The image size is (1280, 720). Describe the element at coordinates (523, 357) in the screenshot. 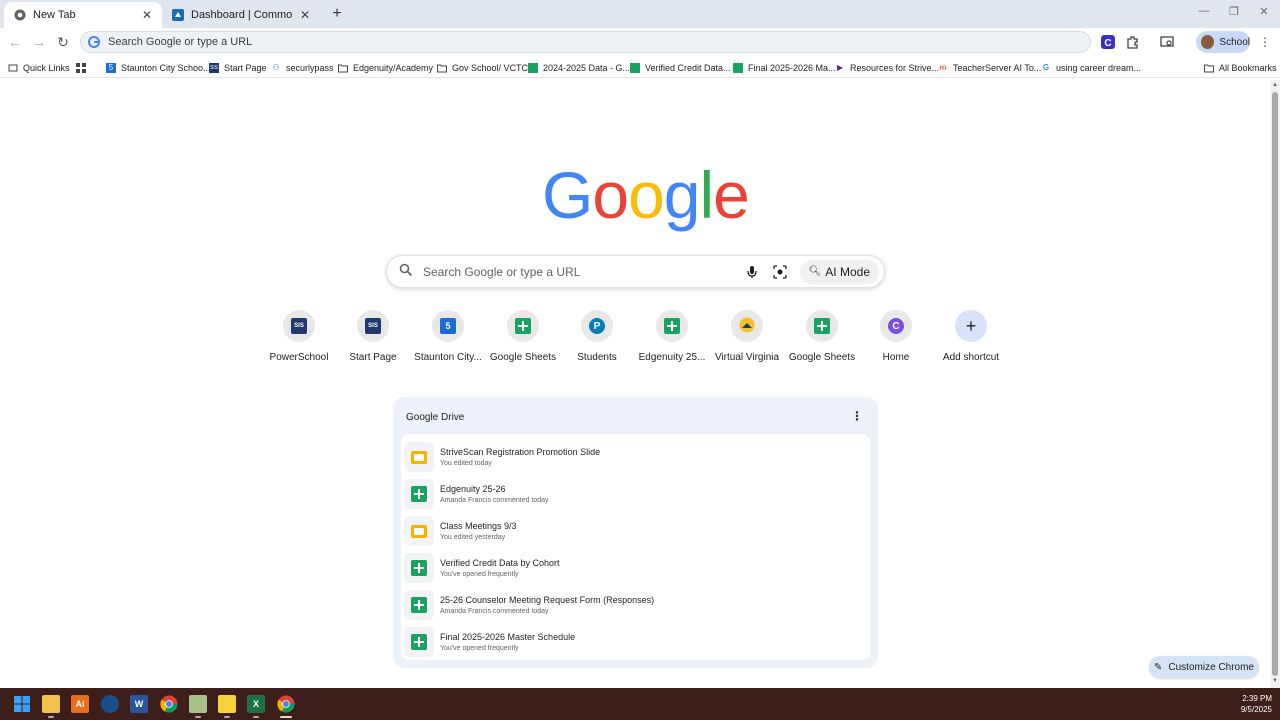

I see `shortcut-label: Google Sheets` at that location.